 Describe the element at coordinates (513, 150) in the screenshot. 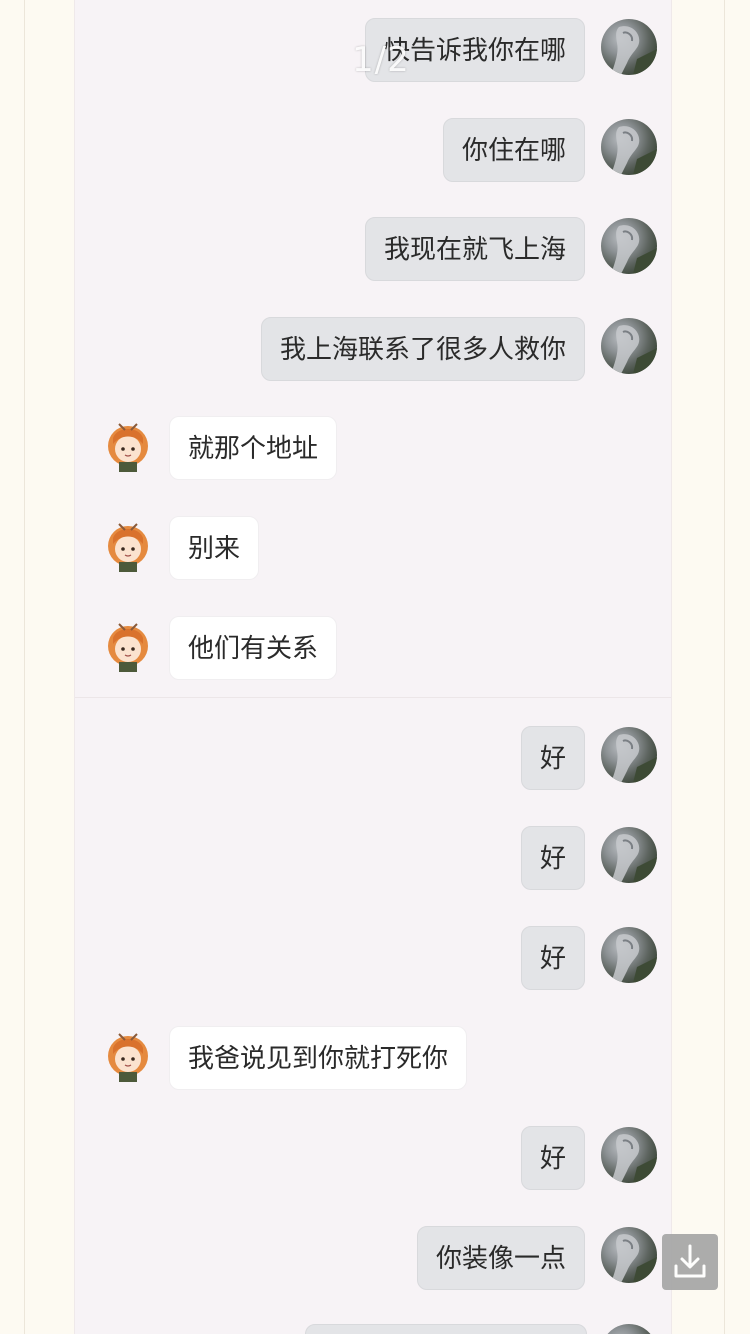

I see `message-bubble: 你住在哪` at that location.